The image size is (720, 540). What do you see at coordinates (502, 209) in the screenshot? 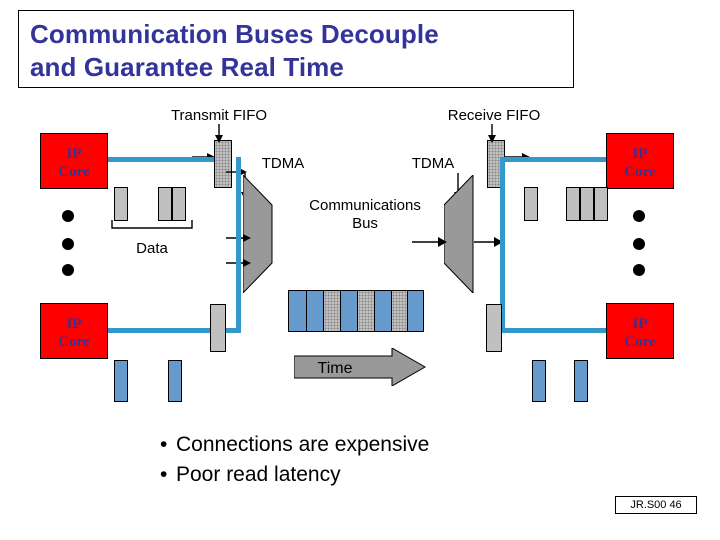
I see `wire-right-vertical` at bounding box center [502, 209].